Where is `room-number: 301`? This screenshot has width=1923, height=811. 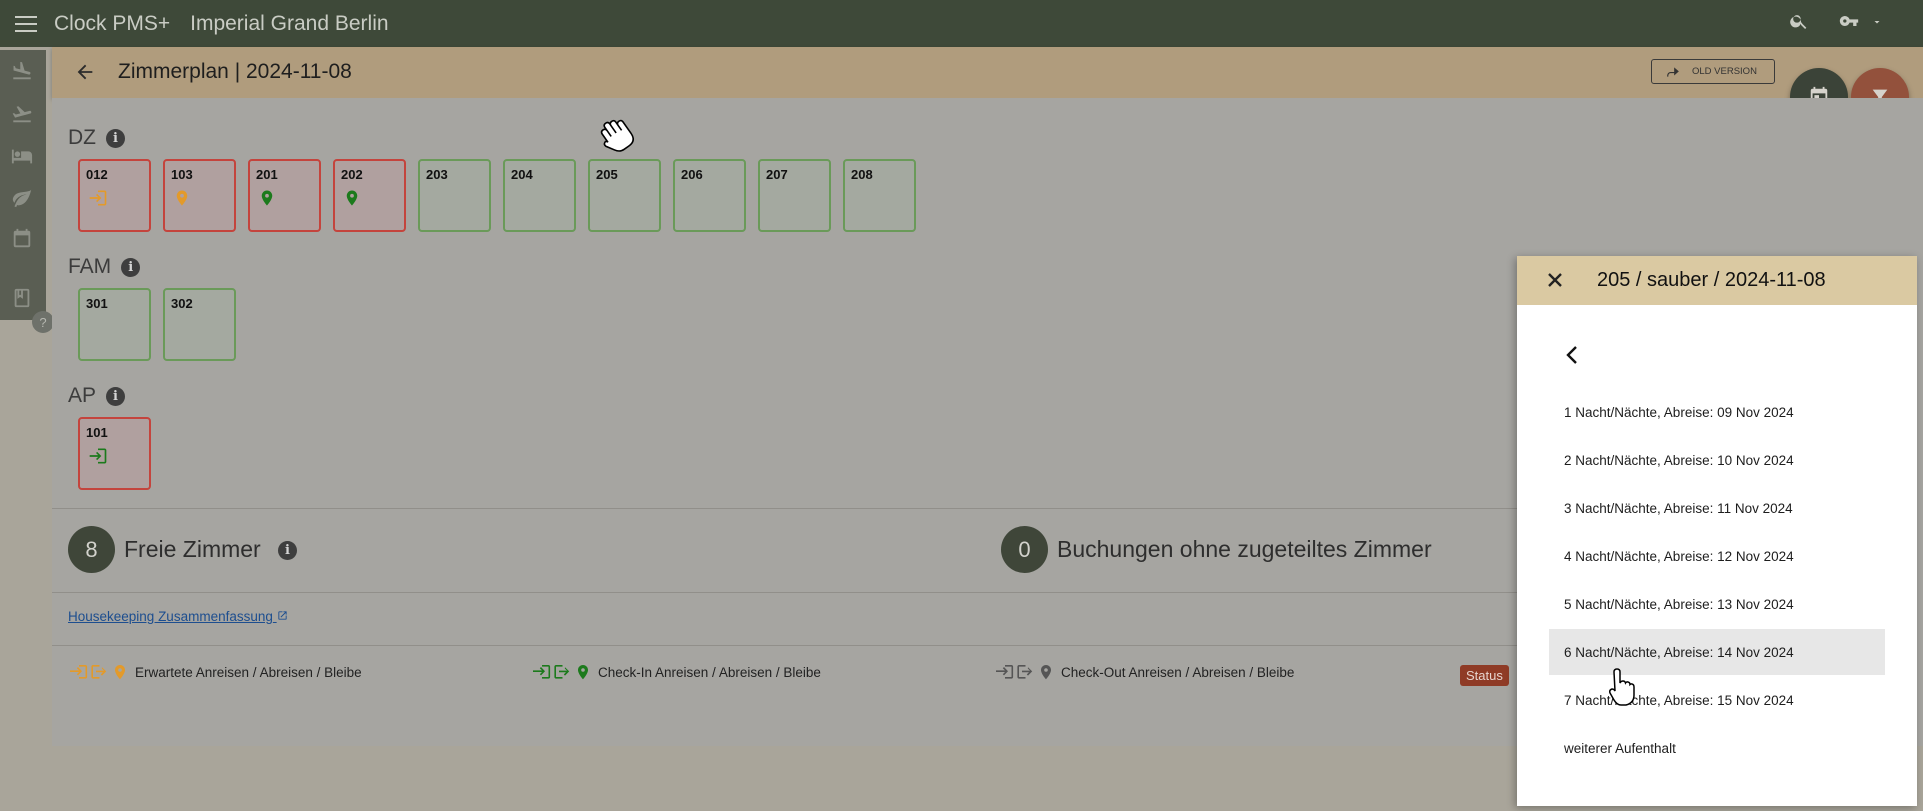
room-number: 301 is located at coordinates (97, 303).